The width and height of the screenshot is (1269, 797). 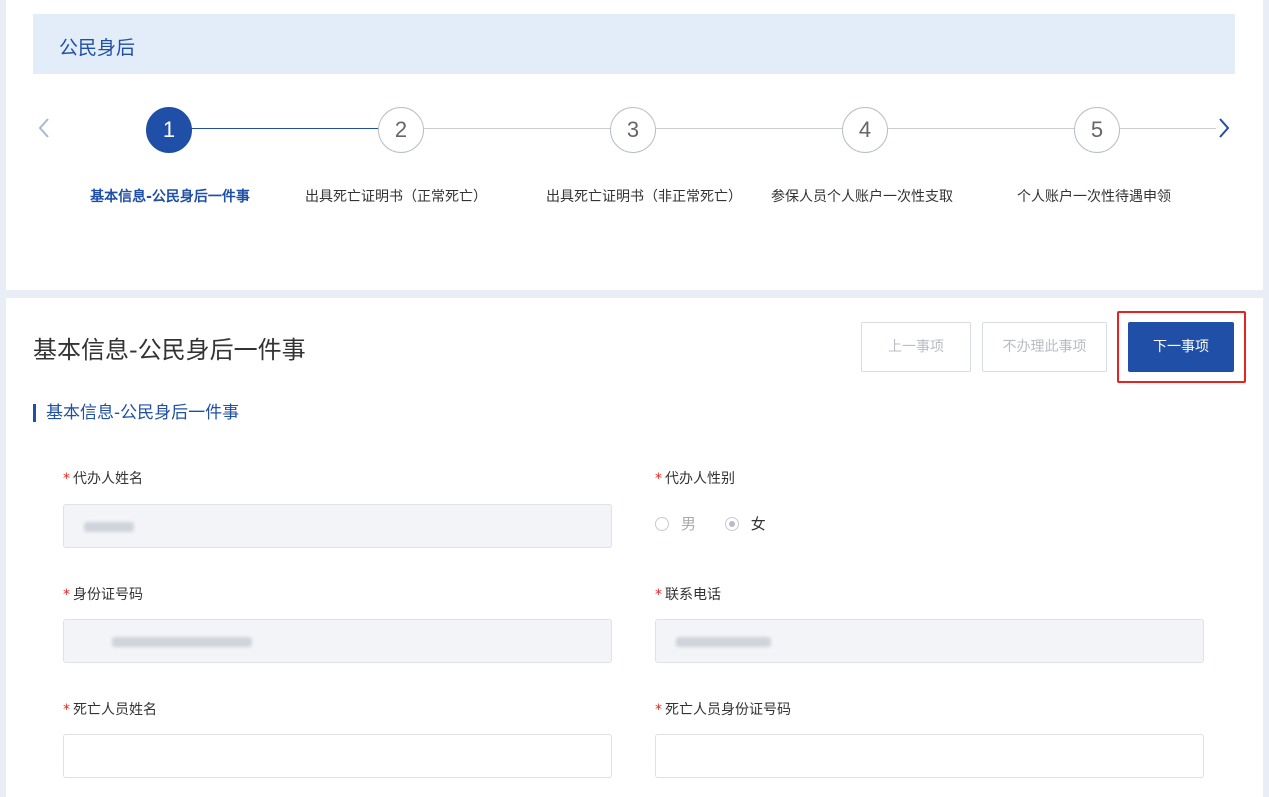 I want to click on gender-male-label: 男, so click(x=688, y=524).